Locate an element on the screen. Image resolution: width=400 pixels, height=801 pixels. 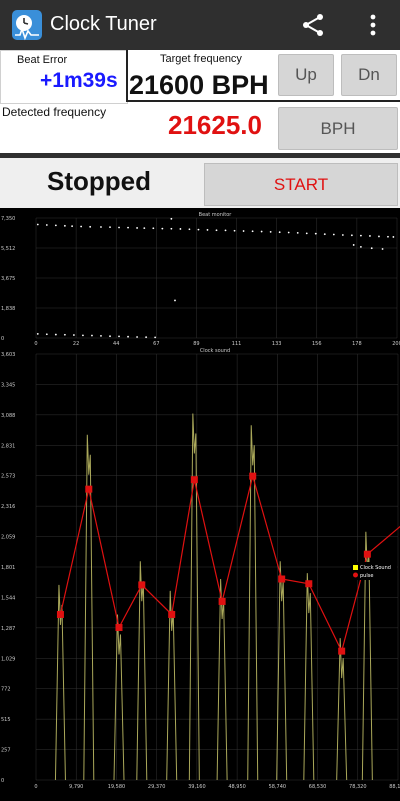
beat-y-tick-label: 0 is located at coordinates (2, 339).